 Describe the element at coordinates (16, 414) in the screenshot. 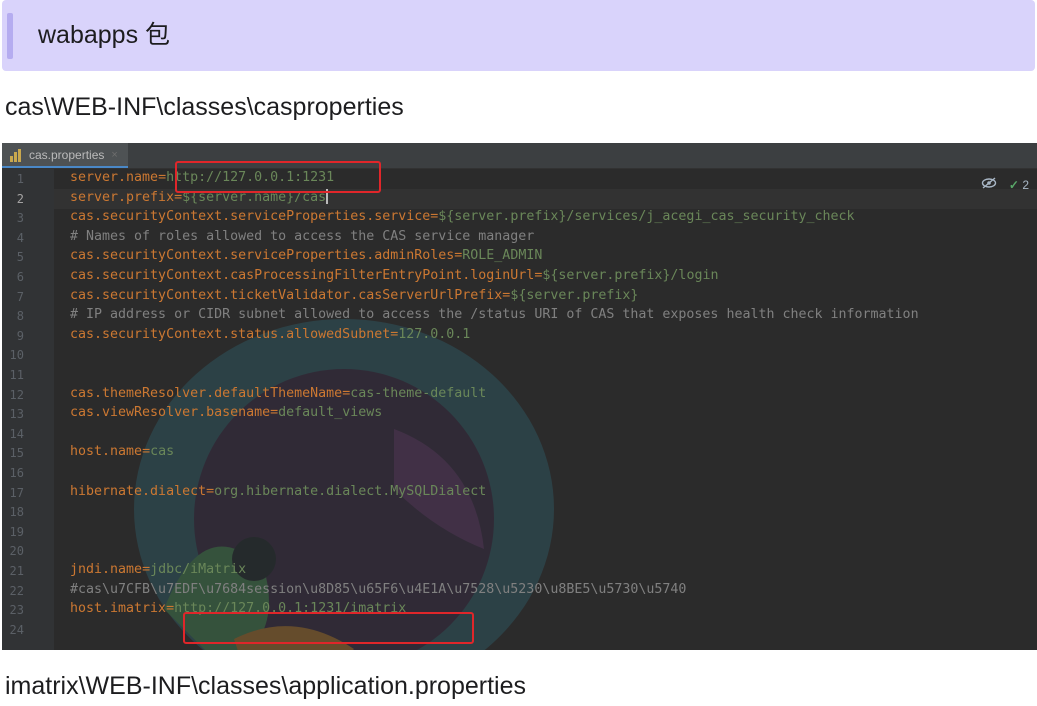

I see `line-number: 13` at that location.